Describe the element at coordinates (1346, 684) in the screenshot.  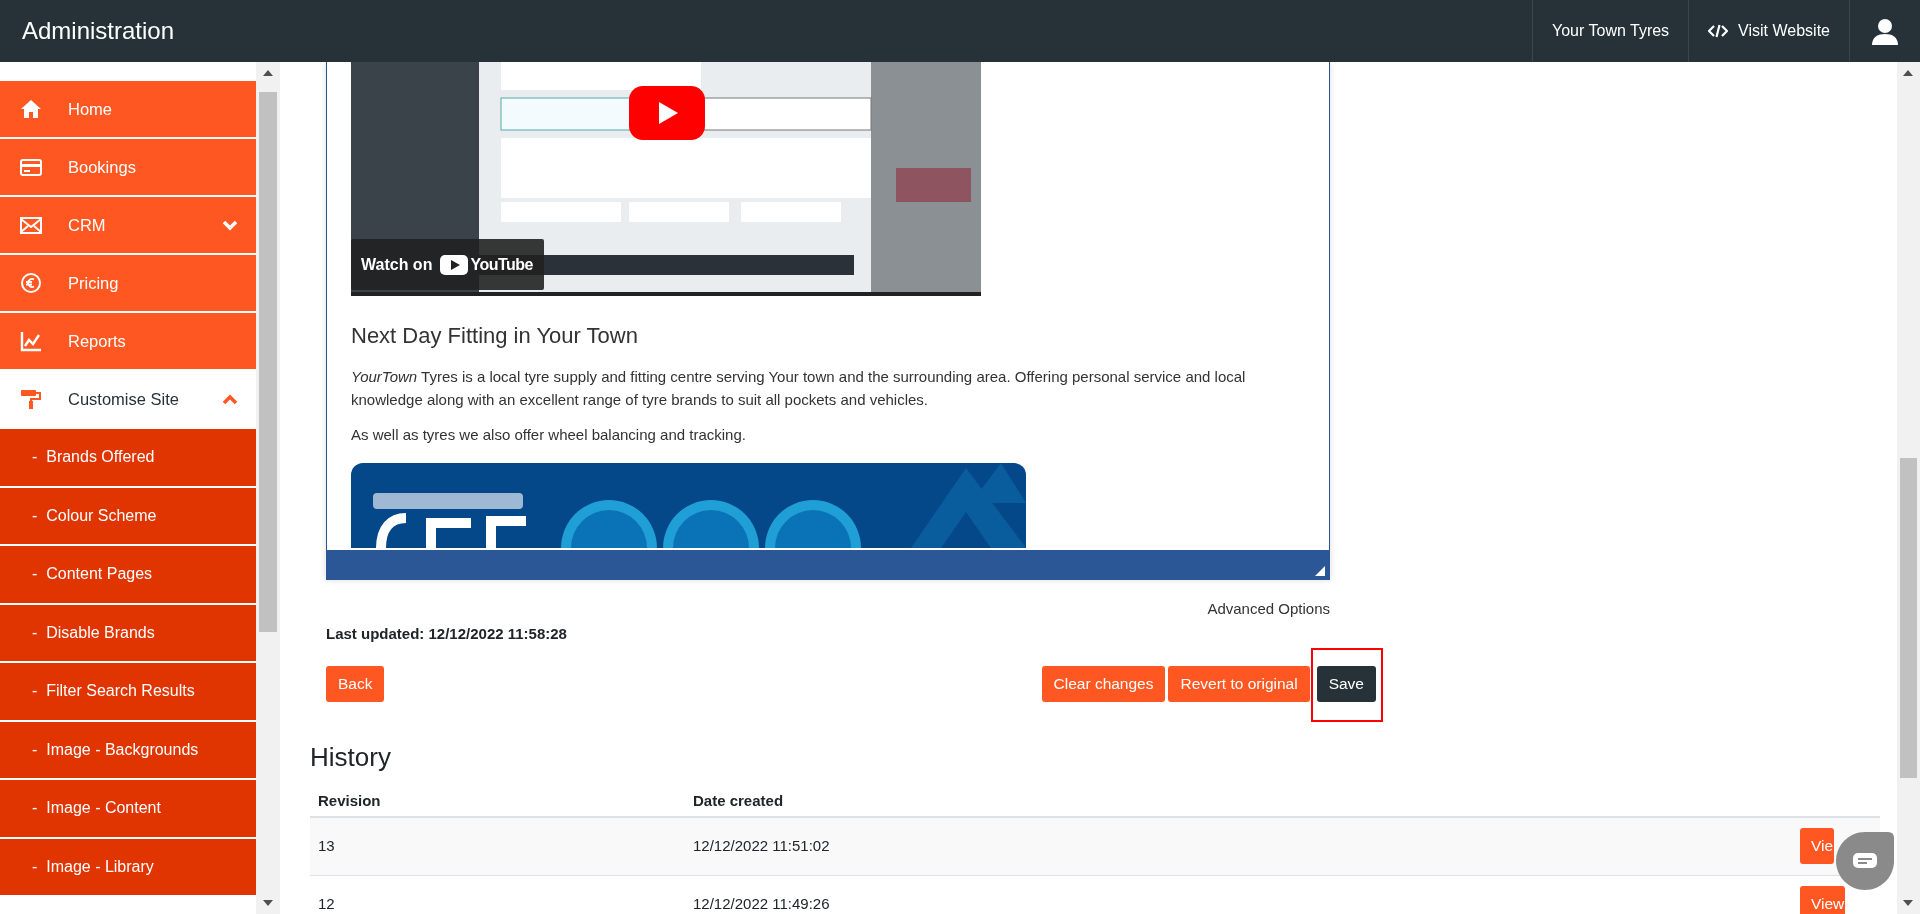
I see `action-button: Save` at that location.